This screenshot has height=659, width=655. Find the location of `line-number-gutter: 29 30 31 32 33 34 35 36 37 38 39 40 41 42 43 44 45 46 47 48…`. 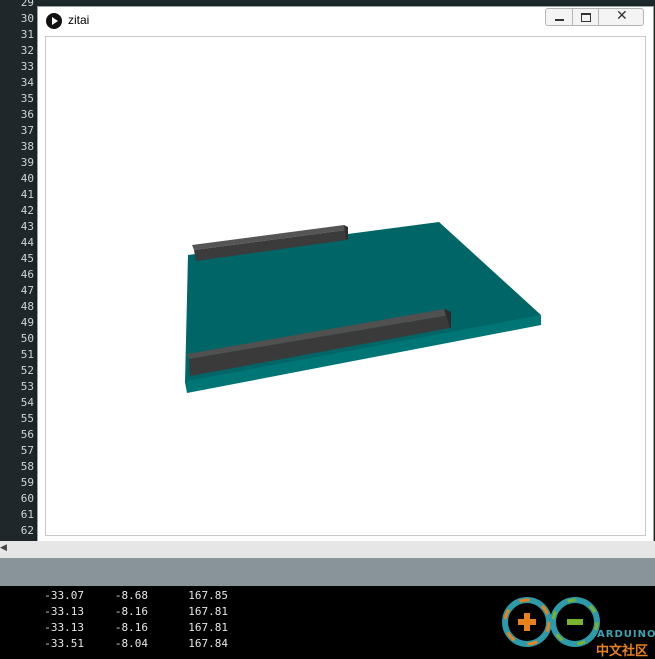

line-number-gutter: 29 30 31 32 33 34 35 36 37 38 39 40 41 42 43 44 45 46 47 48… is located at coordinates (18, 270).